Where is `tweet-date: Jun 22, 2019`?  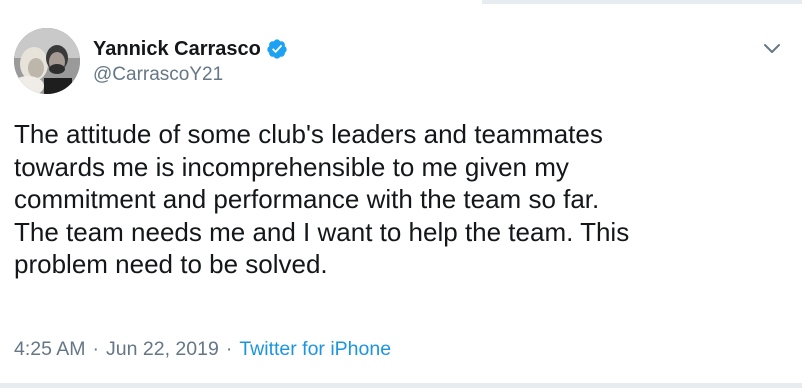 tweet-date: Jun 22, 2019 is located at coordinates (162, 349).